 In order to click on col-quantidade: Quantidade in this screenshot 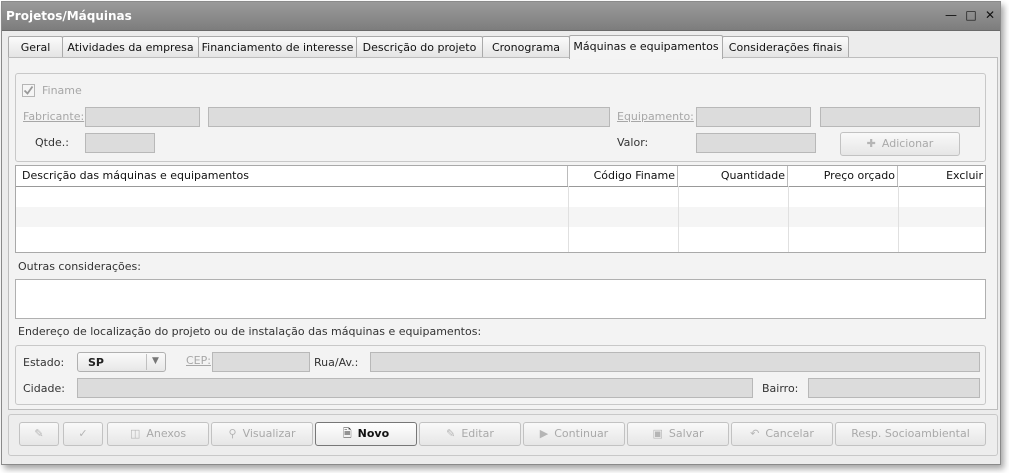, I will do `click(733, 176)`.